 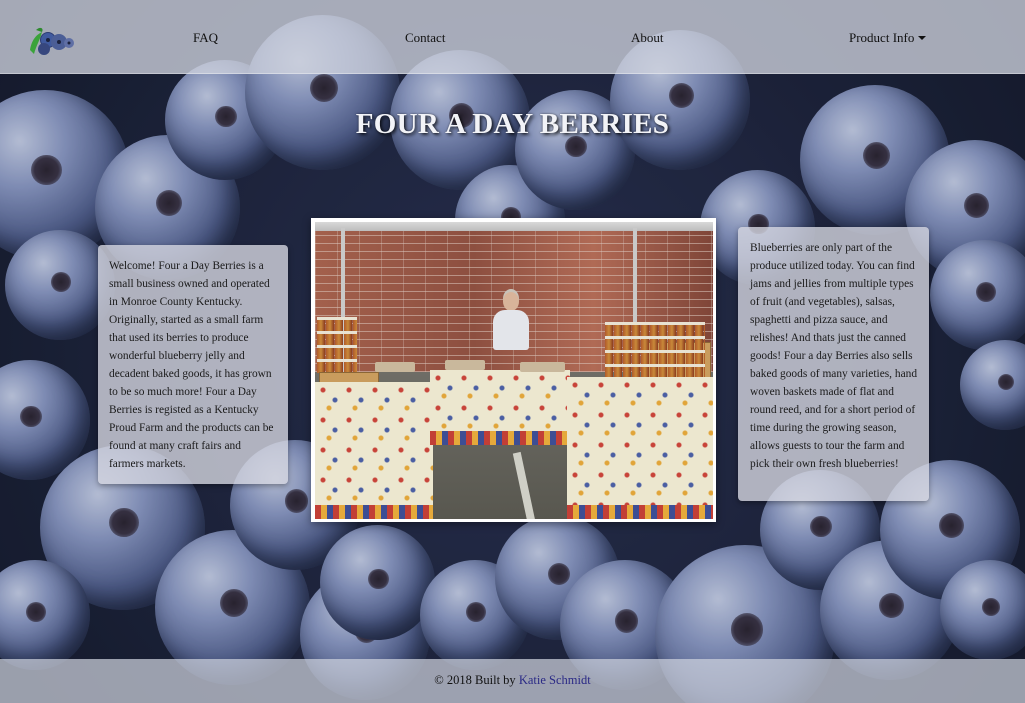 What do you see at coordinates (425, 38) in the screenshot?
I see `nav-contact-link: Contact` at bounding box center [425, 38].